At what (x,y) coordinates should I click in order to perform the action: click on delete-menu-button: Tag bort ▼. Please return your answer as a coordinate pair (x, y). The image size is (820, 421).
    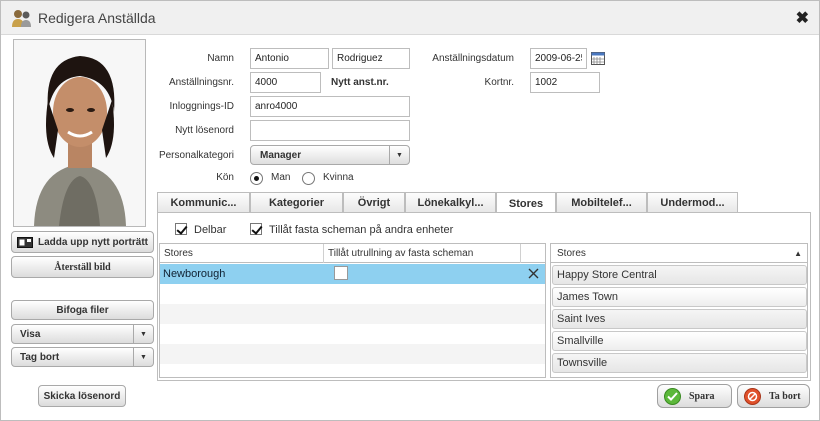
    Looking at the image, I should click on (82, 357).